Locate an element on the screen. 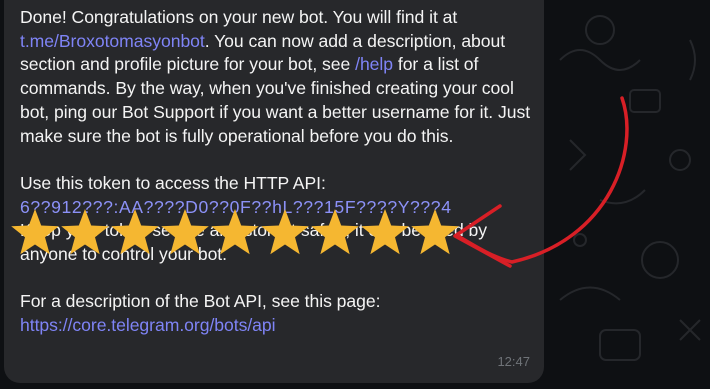  token-label: Use this token to access the HTTP API: is located at coordinates (173, 182).